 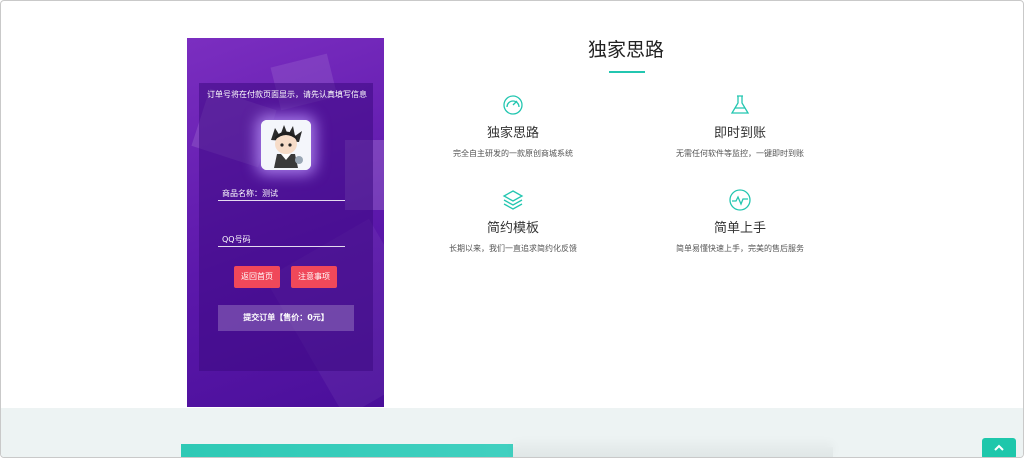 What do you see at coordinates (739, 133) in the screenshot?
I see `feature-name: 即时到账` at bounding box center [739, 133].